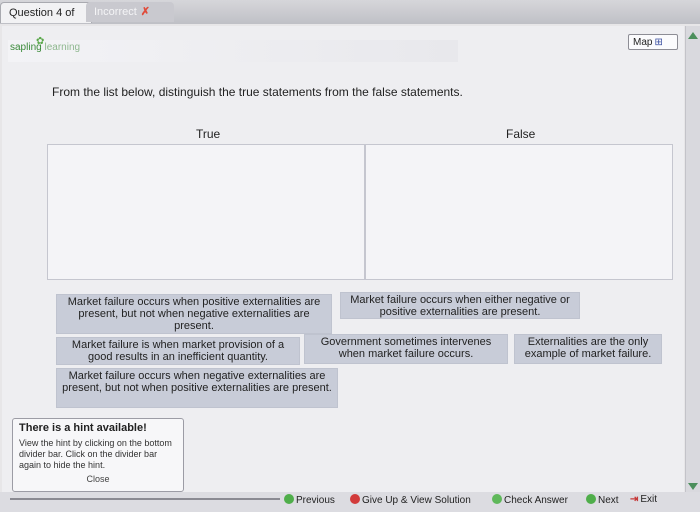 Image resolution: width=700 pixels, height=512 pixels. Describe the element at coordinates (536, 500) in the screenshot. I see `check-answer-label: Check Answer` at that location.